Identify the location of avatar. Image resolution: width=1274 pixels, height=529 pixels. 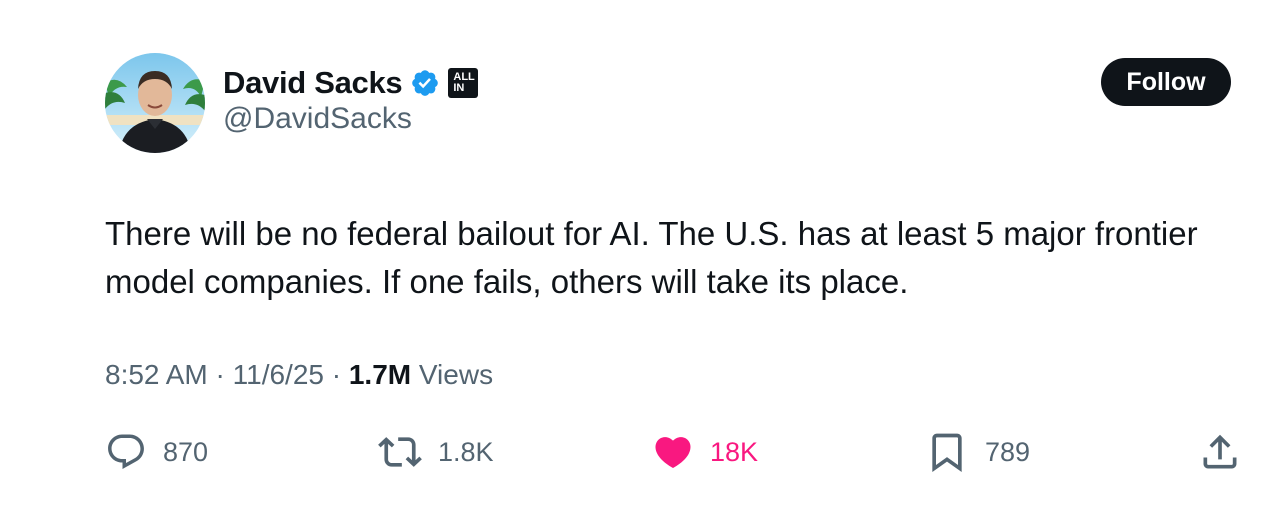
(155, 103).